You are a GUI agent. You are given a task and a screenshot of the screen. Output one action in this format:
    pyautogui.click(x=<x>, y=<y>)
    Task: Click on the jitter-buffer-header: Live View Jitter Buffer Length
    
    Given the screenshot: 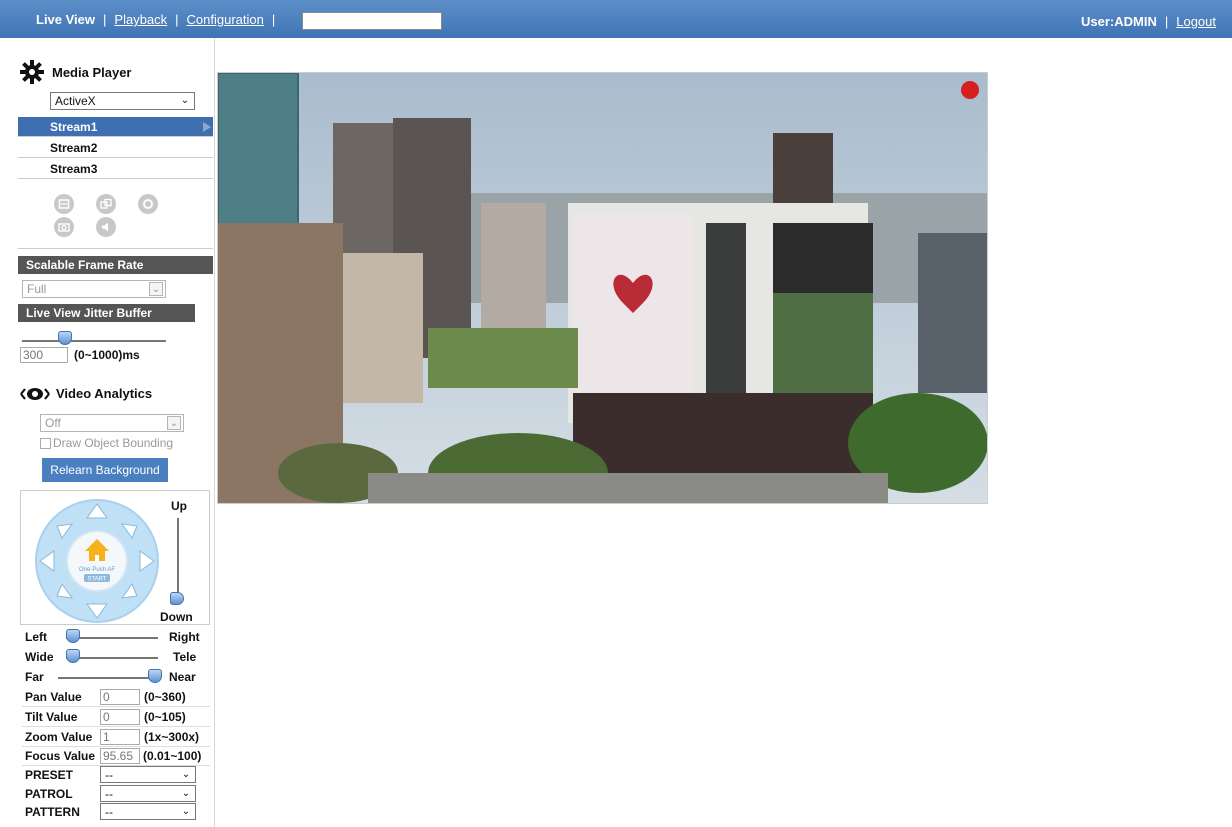 What is the action you would take?
    pyautogui.click(x=106, y=321)
    